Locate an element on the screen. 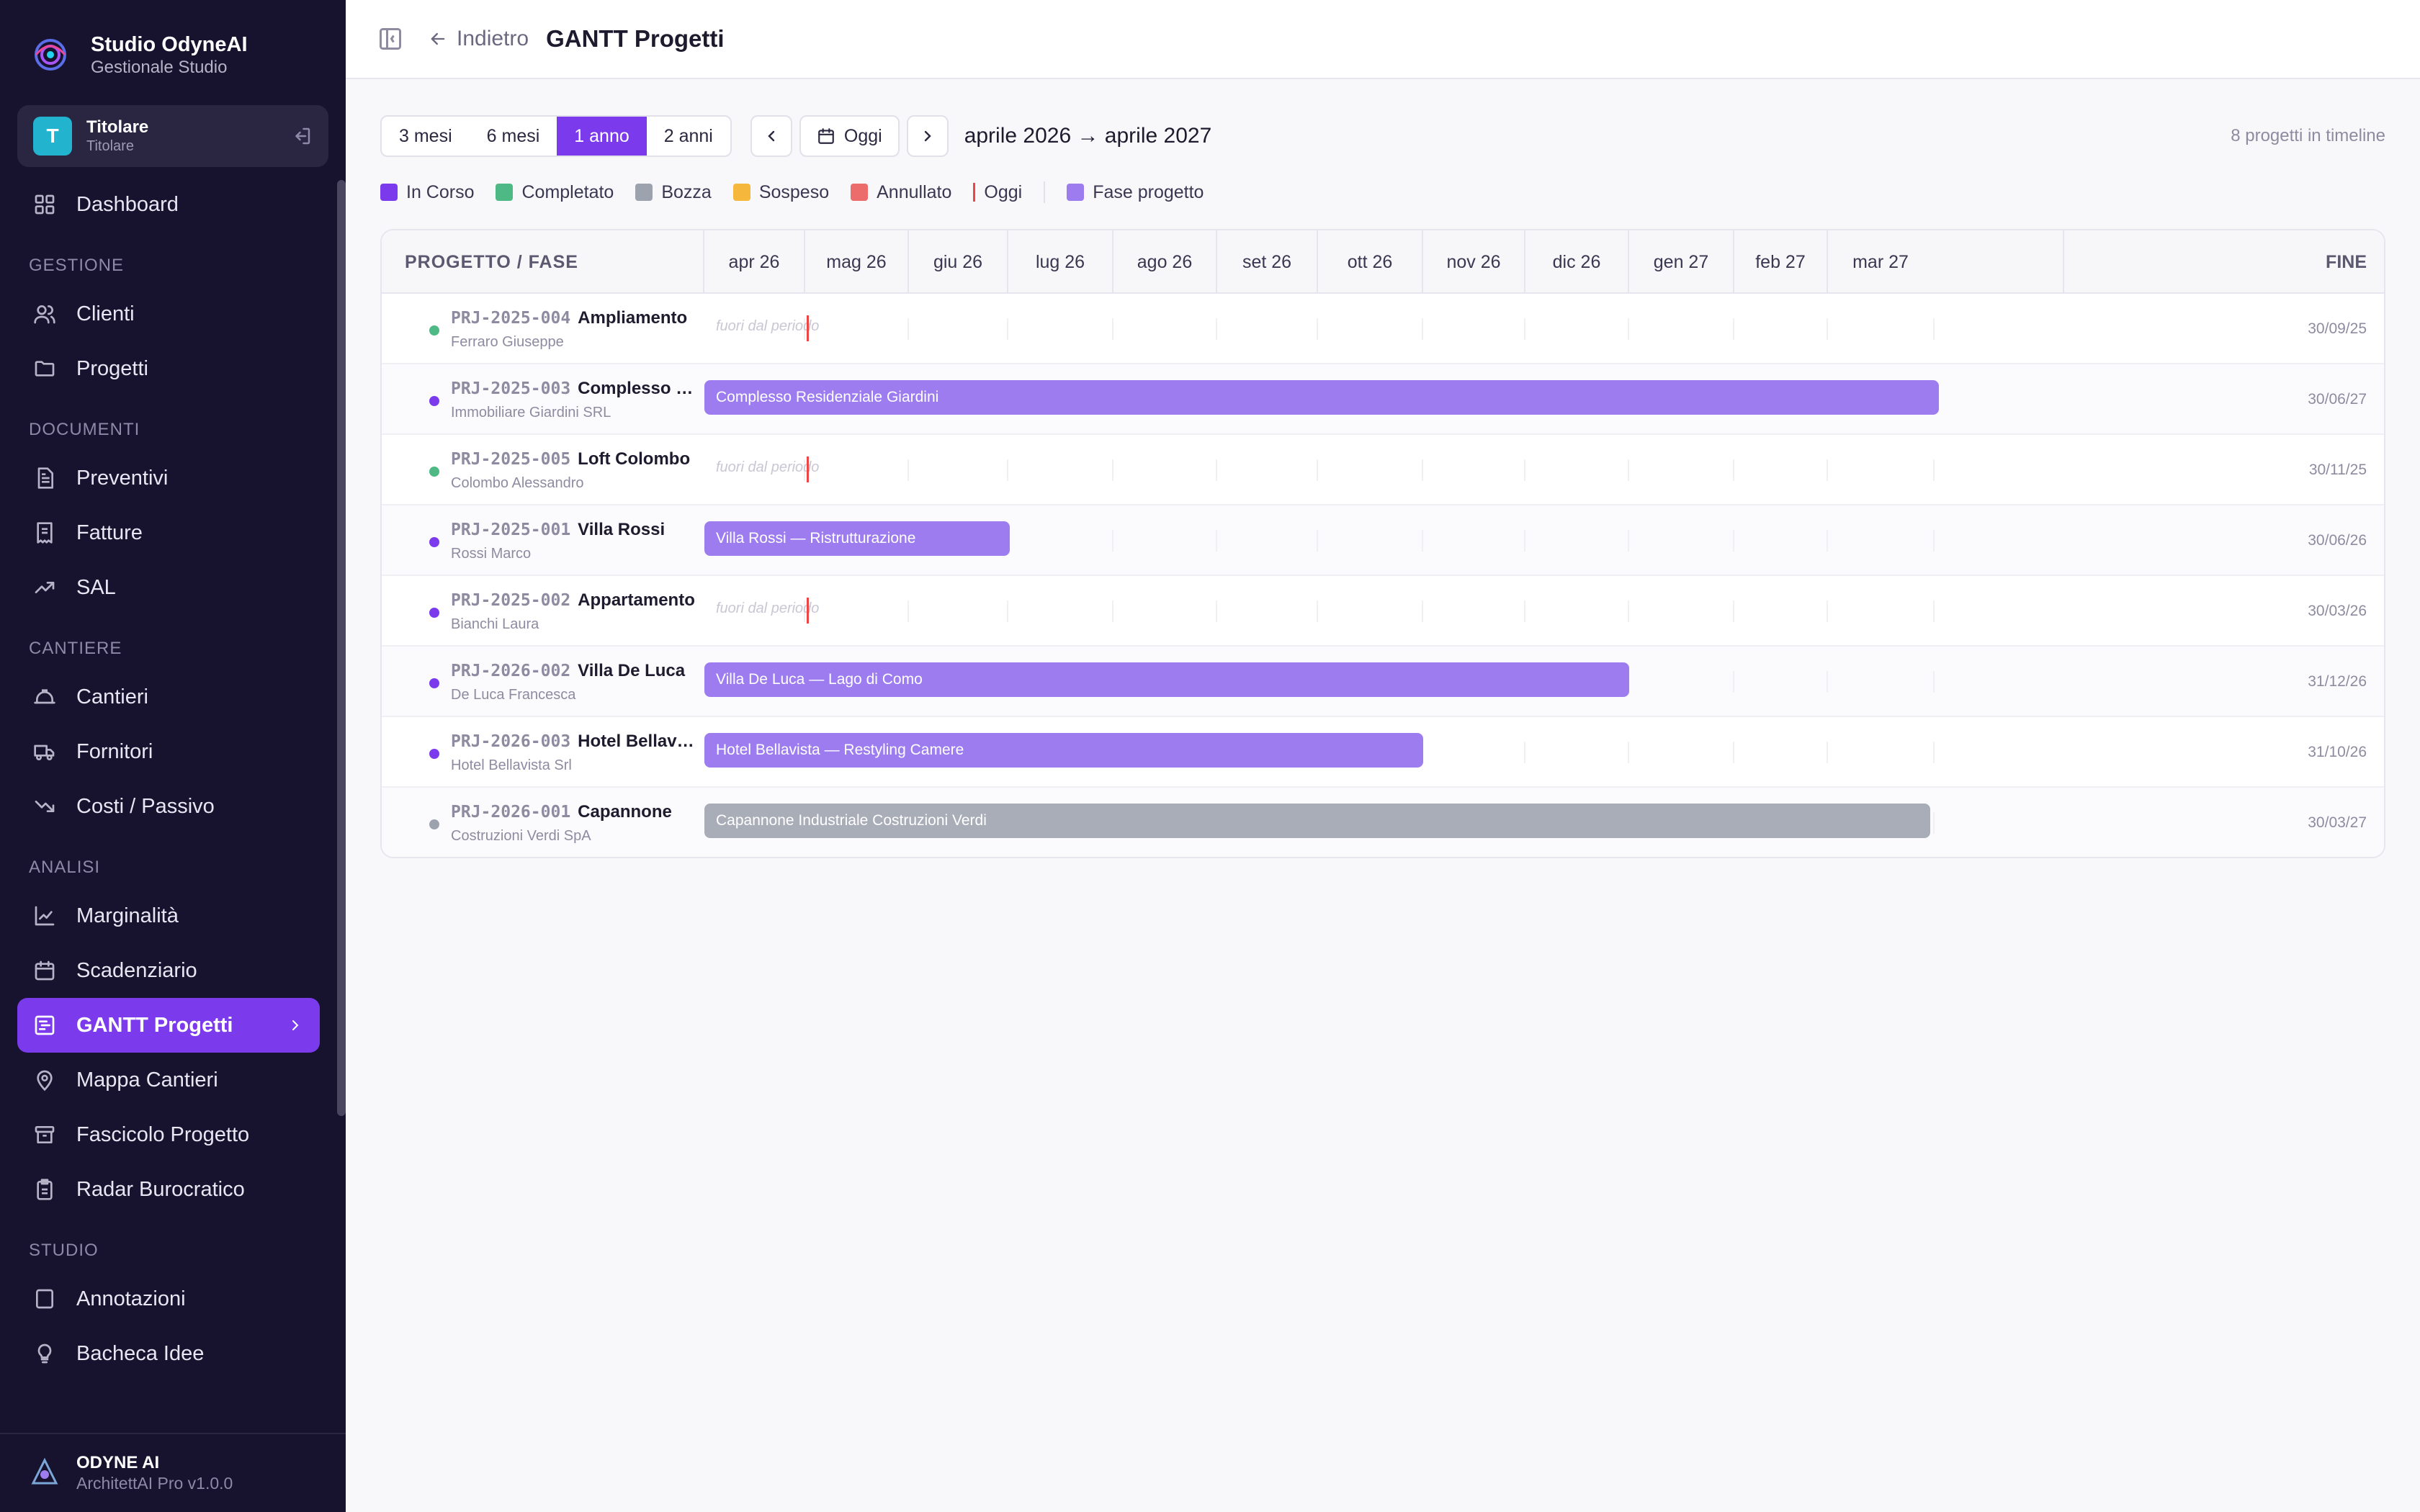 This screenshot has height=1512, width=2420. sidebar-item-label: Bacheca Idee is located at coordinates (140, 1353).